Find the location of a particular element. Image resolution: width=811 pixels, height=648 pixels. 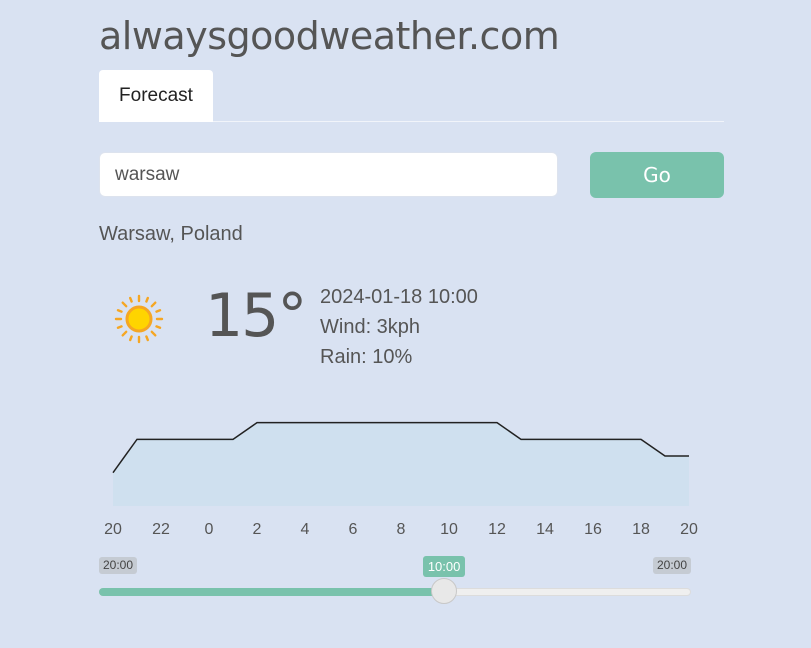

tab-forecast: Forecast is located at coordinates (156, 96).